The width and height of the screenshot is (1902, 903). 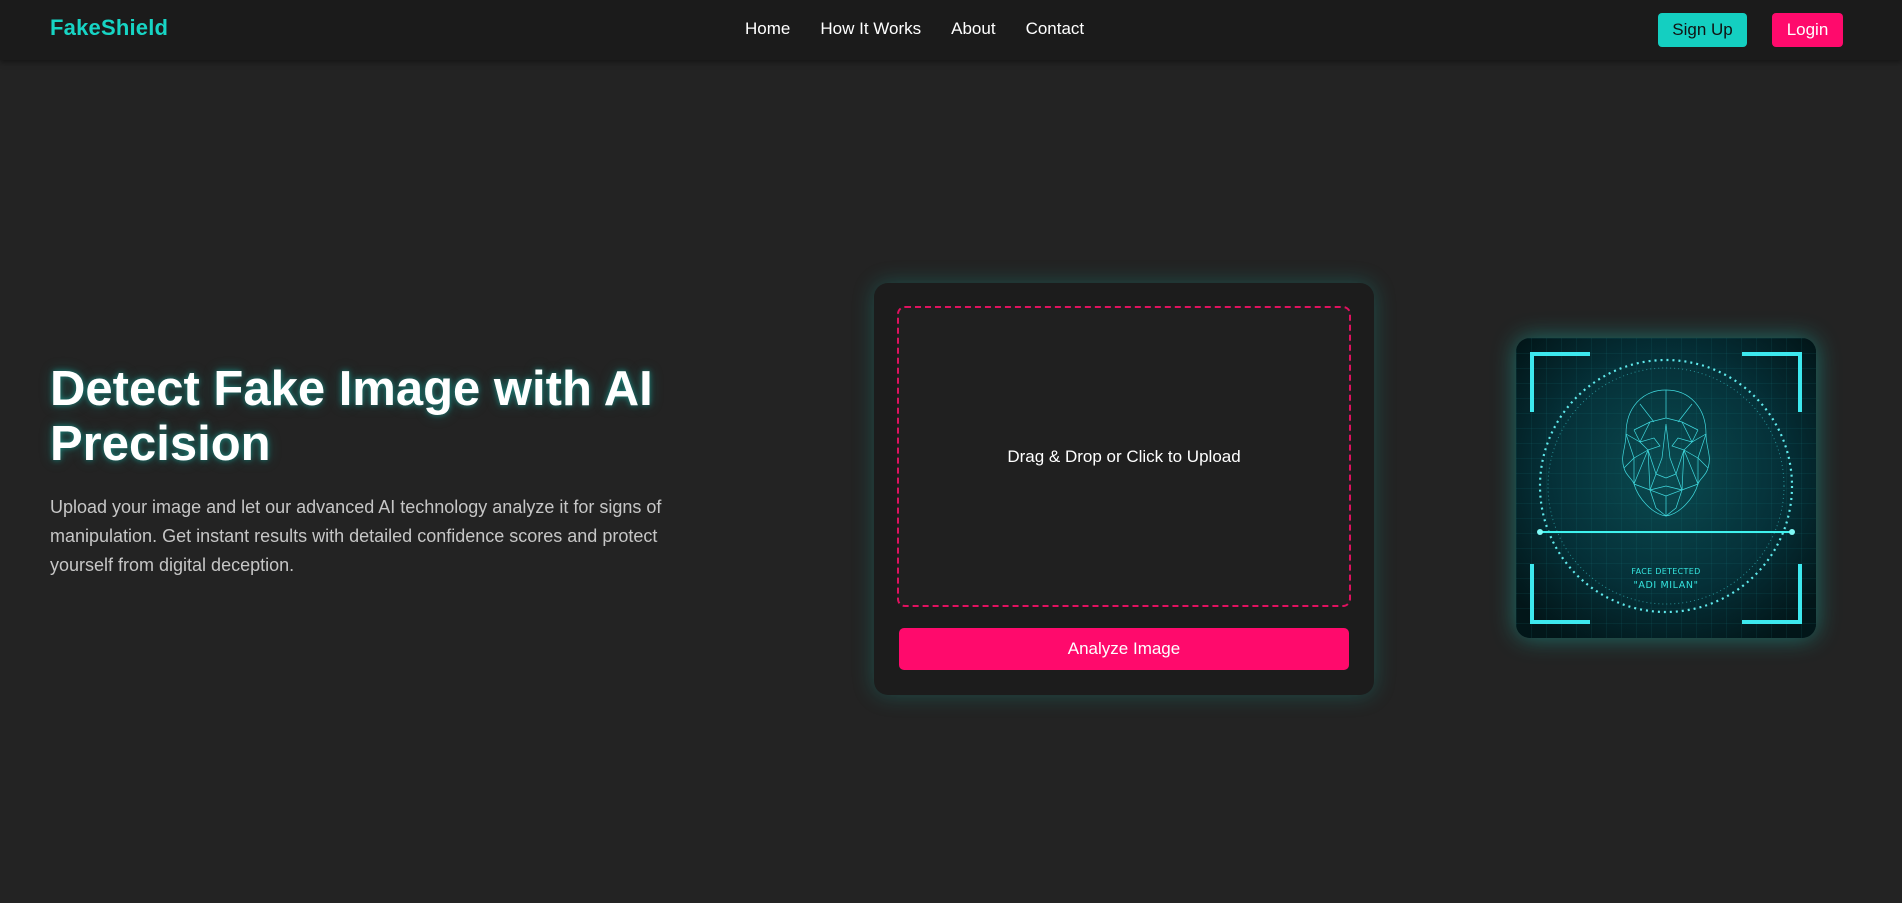 What do you see at coordinates (351, 416) in the screenshot?
I see `hero-title: Detect Fake Image with AI Precision` at bounding box center [351, 416].